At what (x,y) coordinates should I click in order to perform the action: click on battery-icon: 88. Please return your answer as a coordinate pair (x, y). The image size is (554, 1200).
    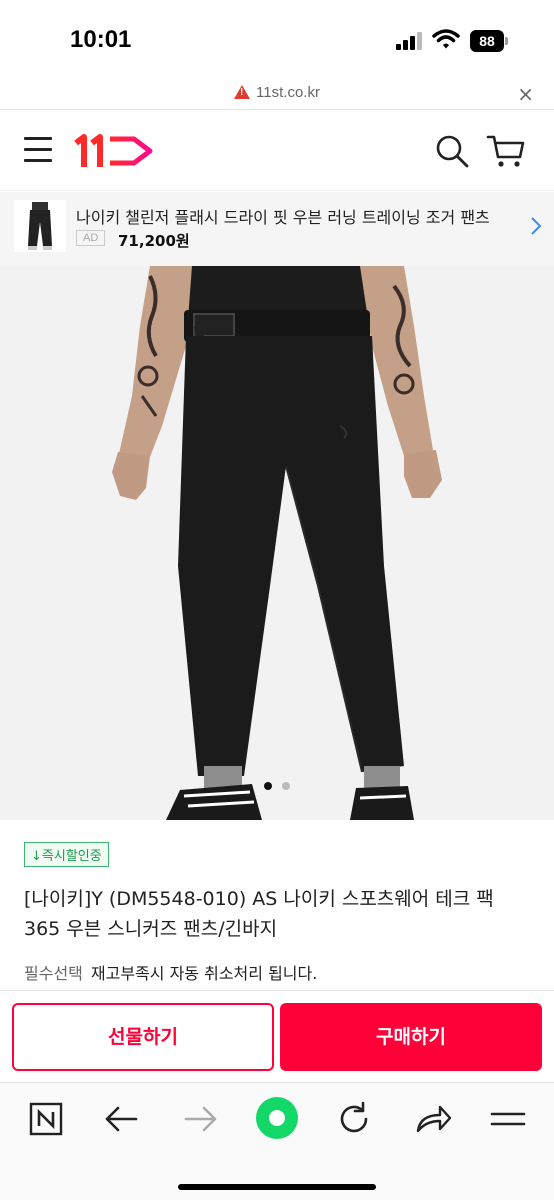
    Looking at the image, I should click on (489, 41).